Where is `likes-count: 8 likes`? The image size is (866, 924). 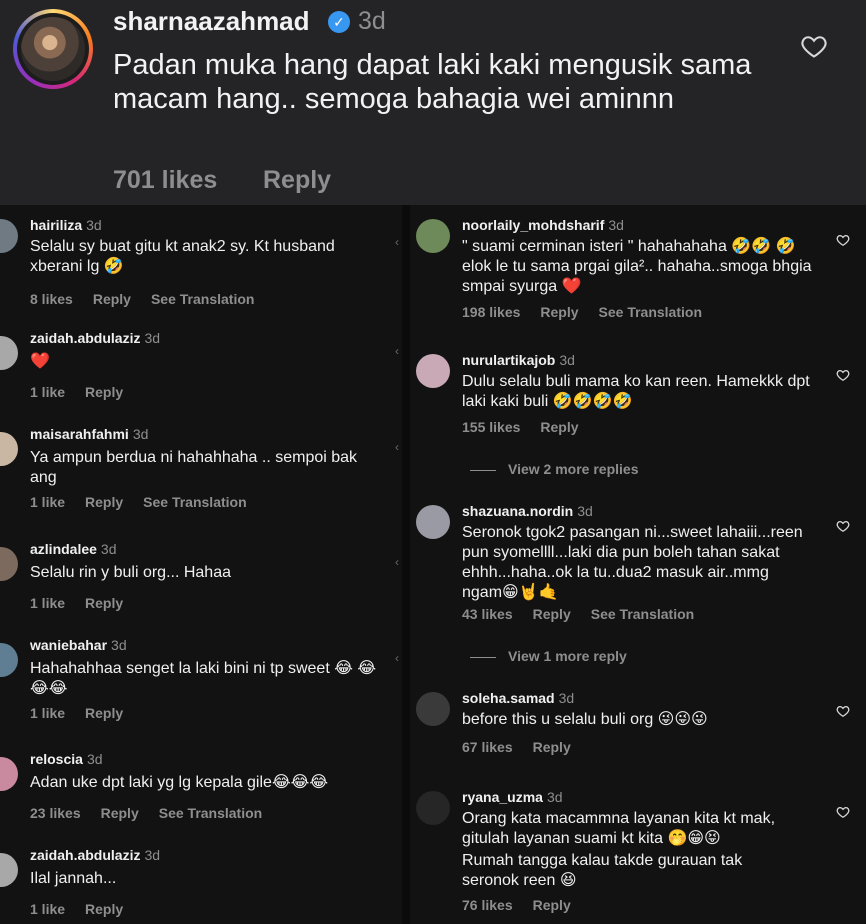
likes-count: 8 likes is located at coordinates (51, 299).